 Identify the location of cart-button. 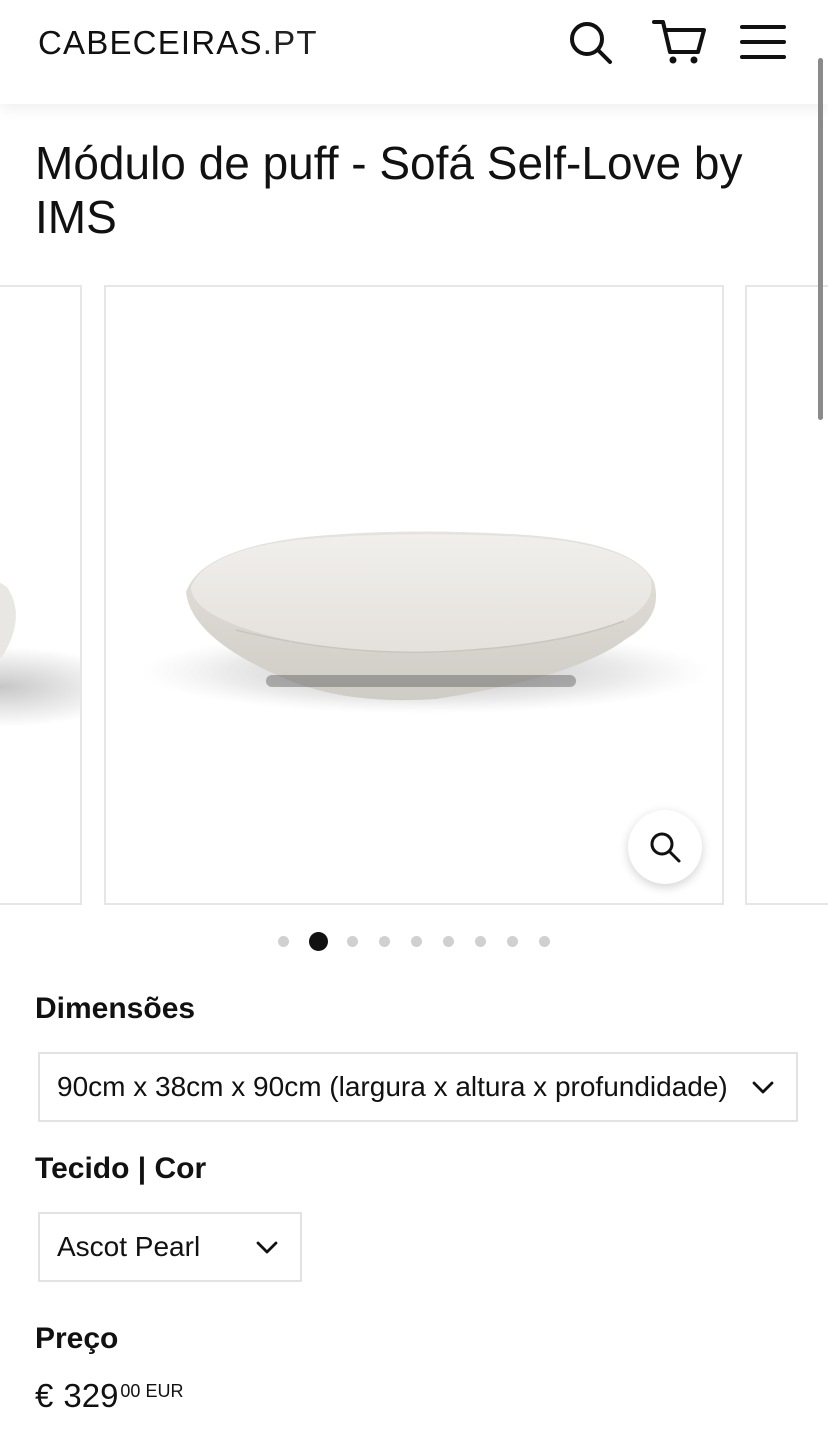
(680, 42).